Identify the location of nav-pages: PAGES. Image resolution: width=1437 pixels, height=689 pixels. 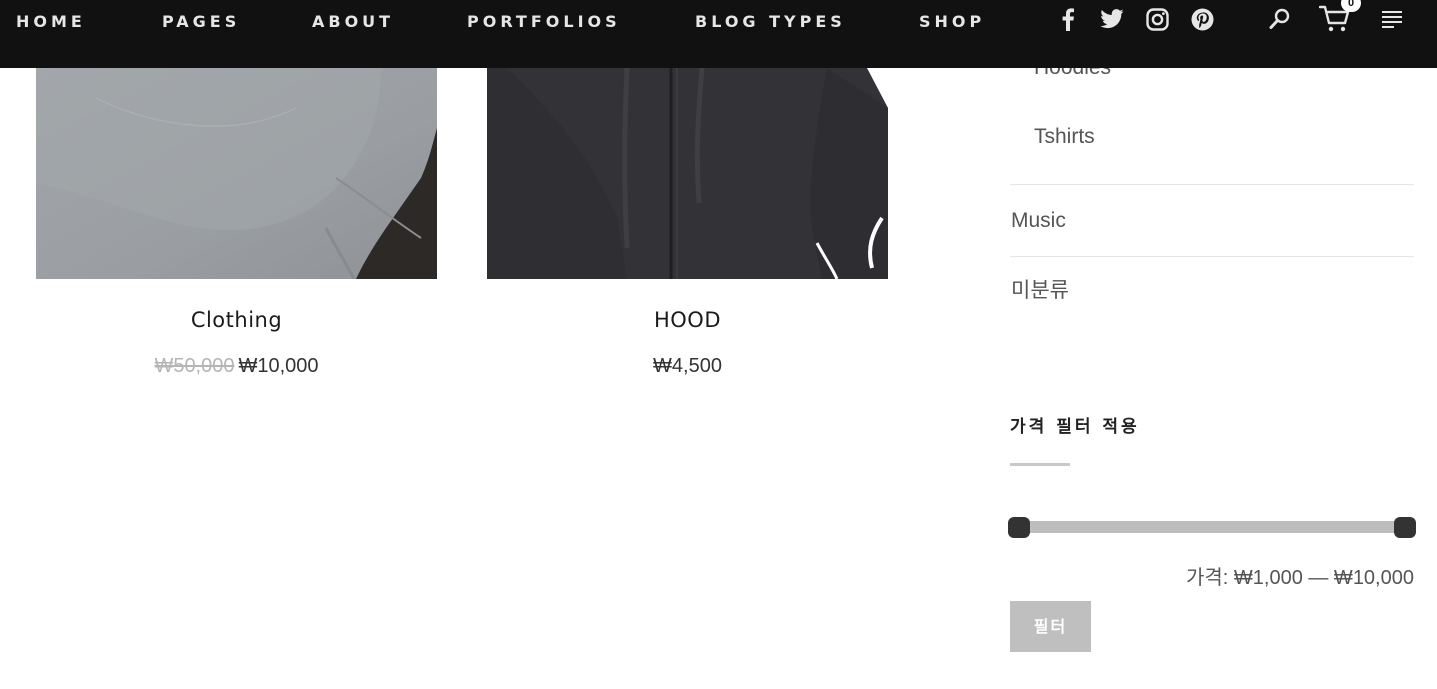
(201, 22).